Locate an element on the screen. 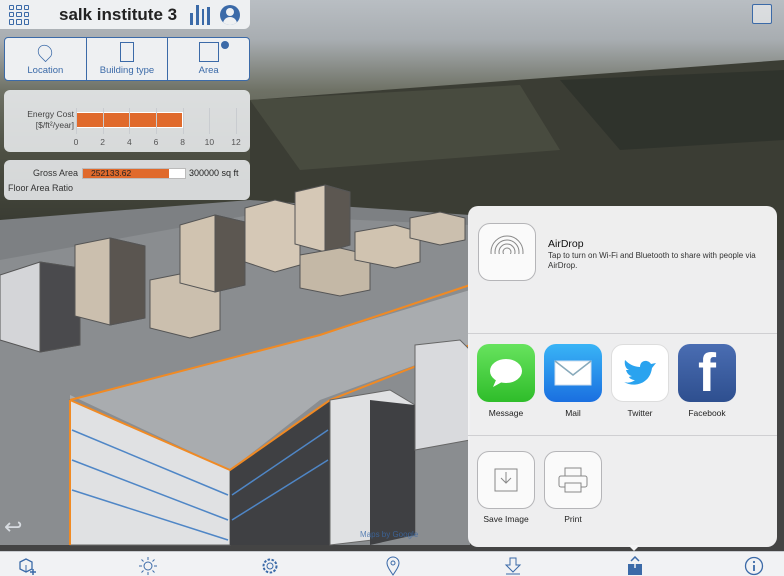 The image size is (784, 576). top-bar: salk institute 3 is located at coordinates (125, 14).